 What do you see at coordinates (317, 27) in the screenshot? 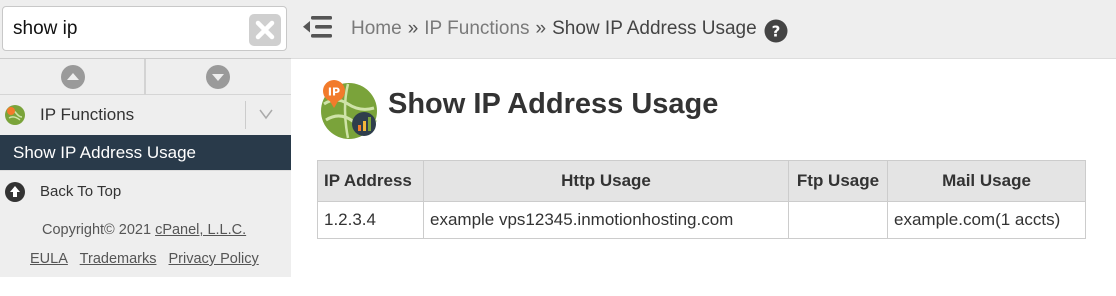
I see `menu-toggle-icon` at bounding box center [317, 27].